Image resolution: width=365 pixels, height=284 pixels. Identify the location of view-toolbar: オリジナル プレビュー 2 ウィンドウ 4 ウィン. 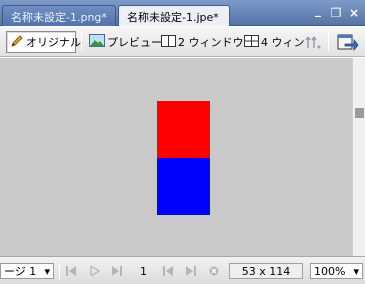
(182, 42).